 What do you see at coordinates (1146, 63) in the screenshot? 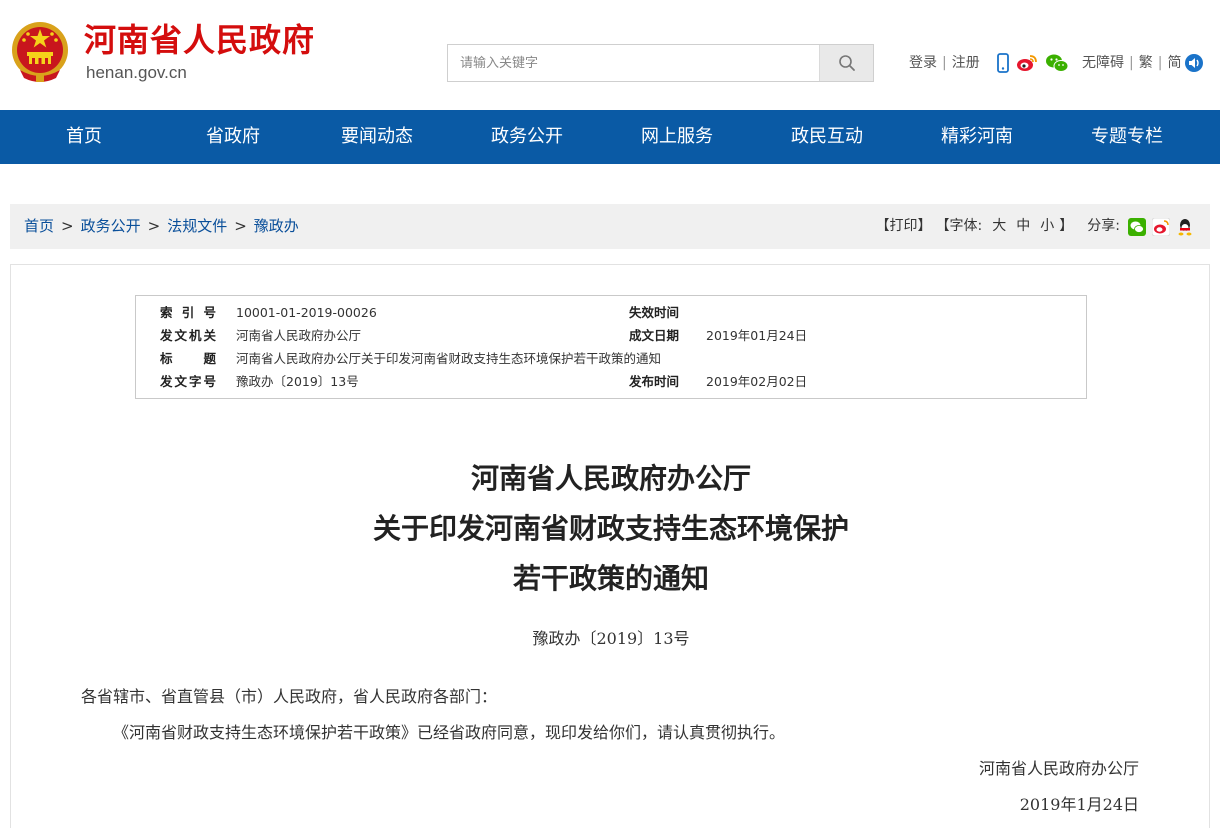
I see `traditional-chinese-link: 繁` at bounding box center [1146, 63].